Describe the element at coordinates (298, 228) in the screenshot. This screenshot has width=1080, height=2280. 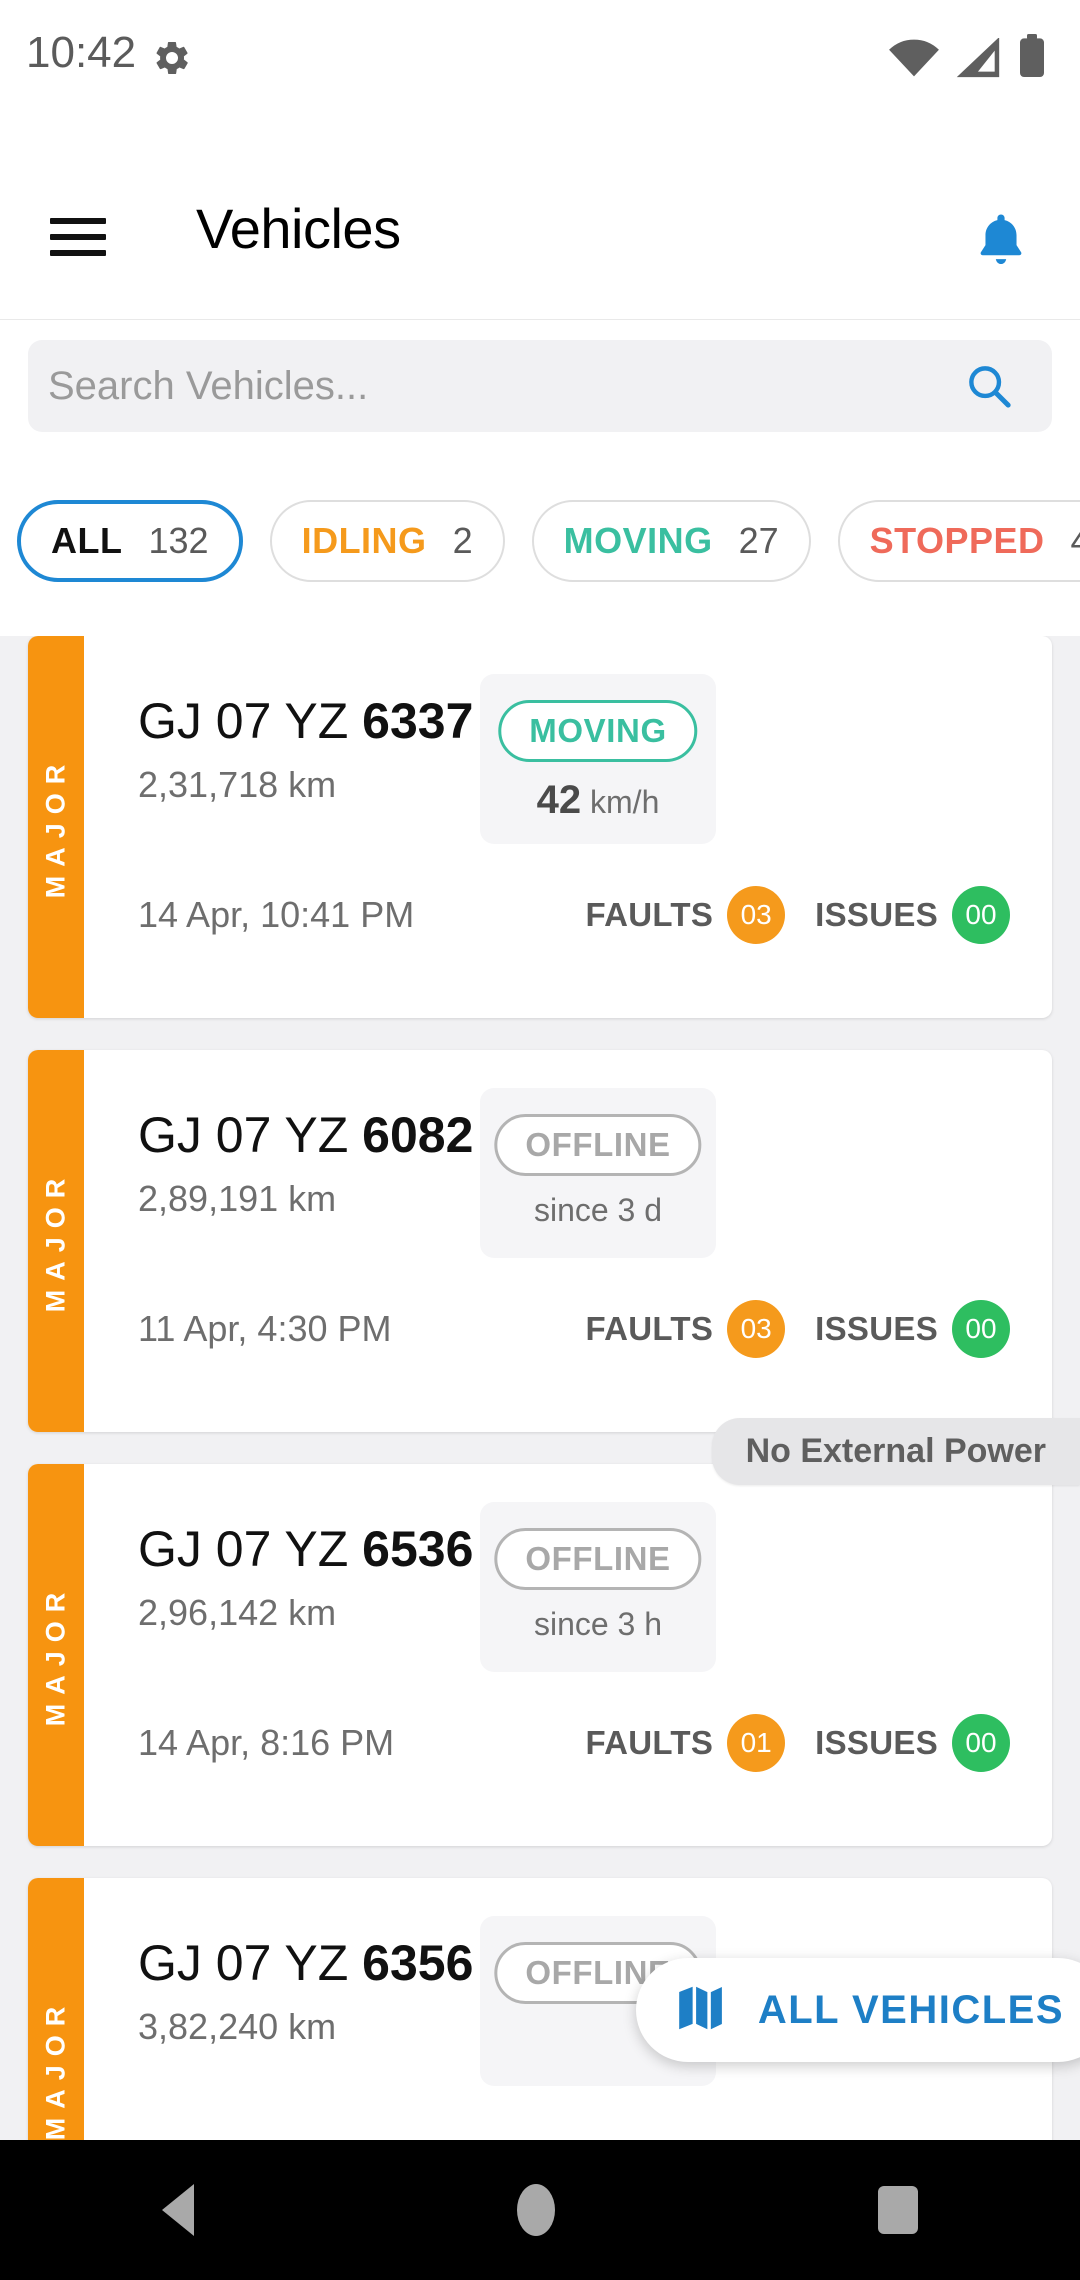
I see `page-title: Vehicles` at that location.